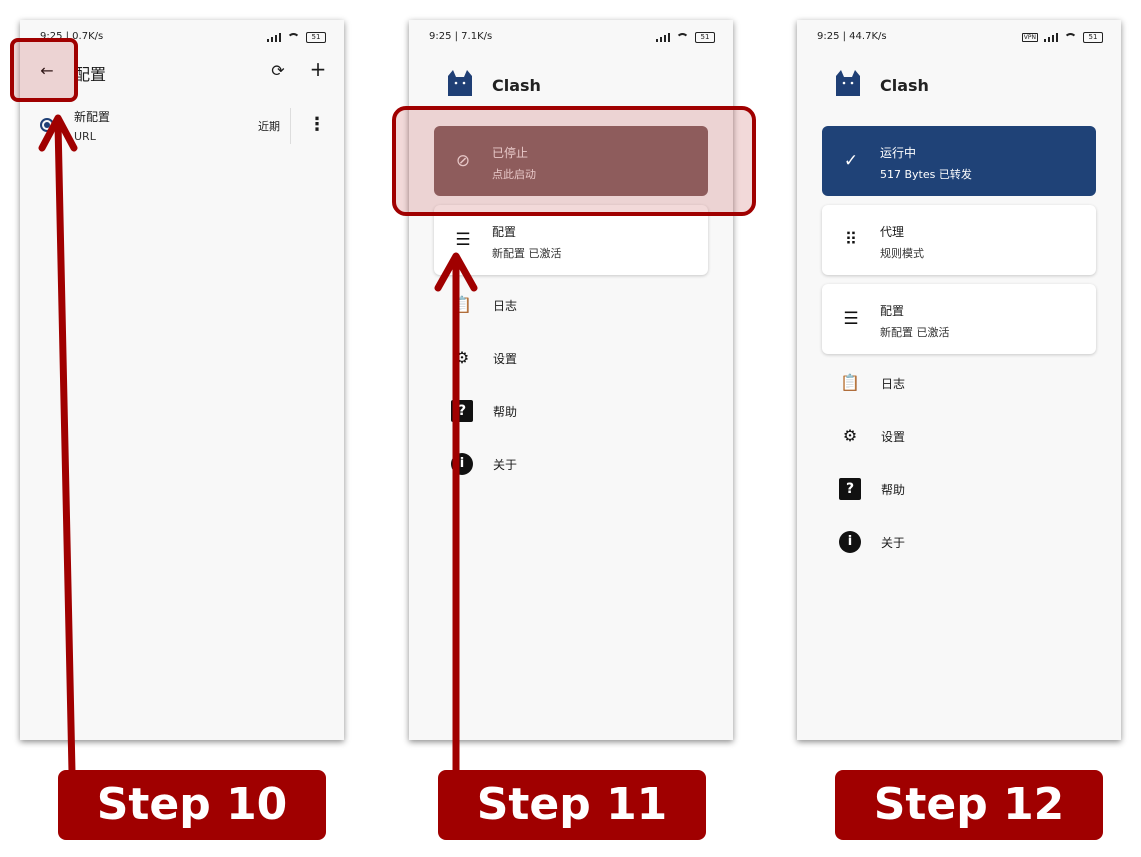  Describe the element at coordinates (192, 805) in the screenshot. I see `step-label-10: Step 10` at that location.